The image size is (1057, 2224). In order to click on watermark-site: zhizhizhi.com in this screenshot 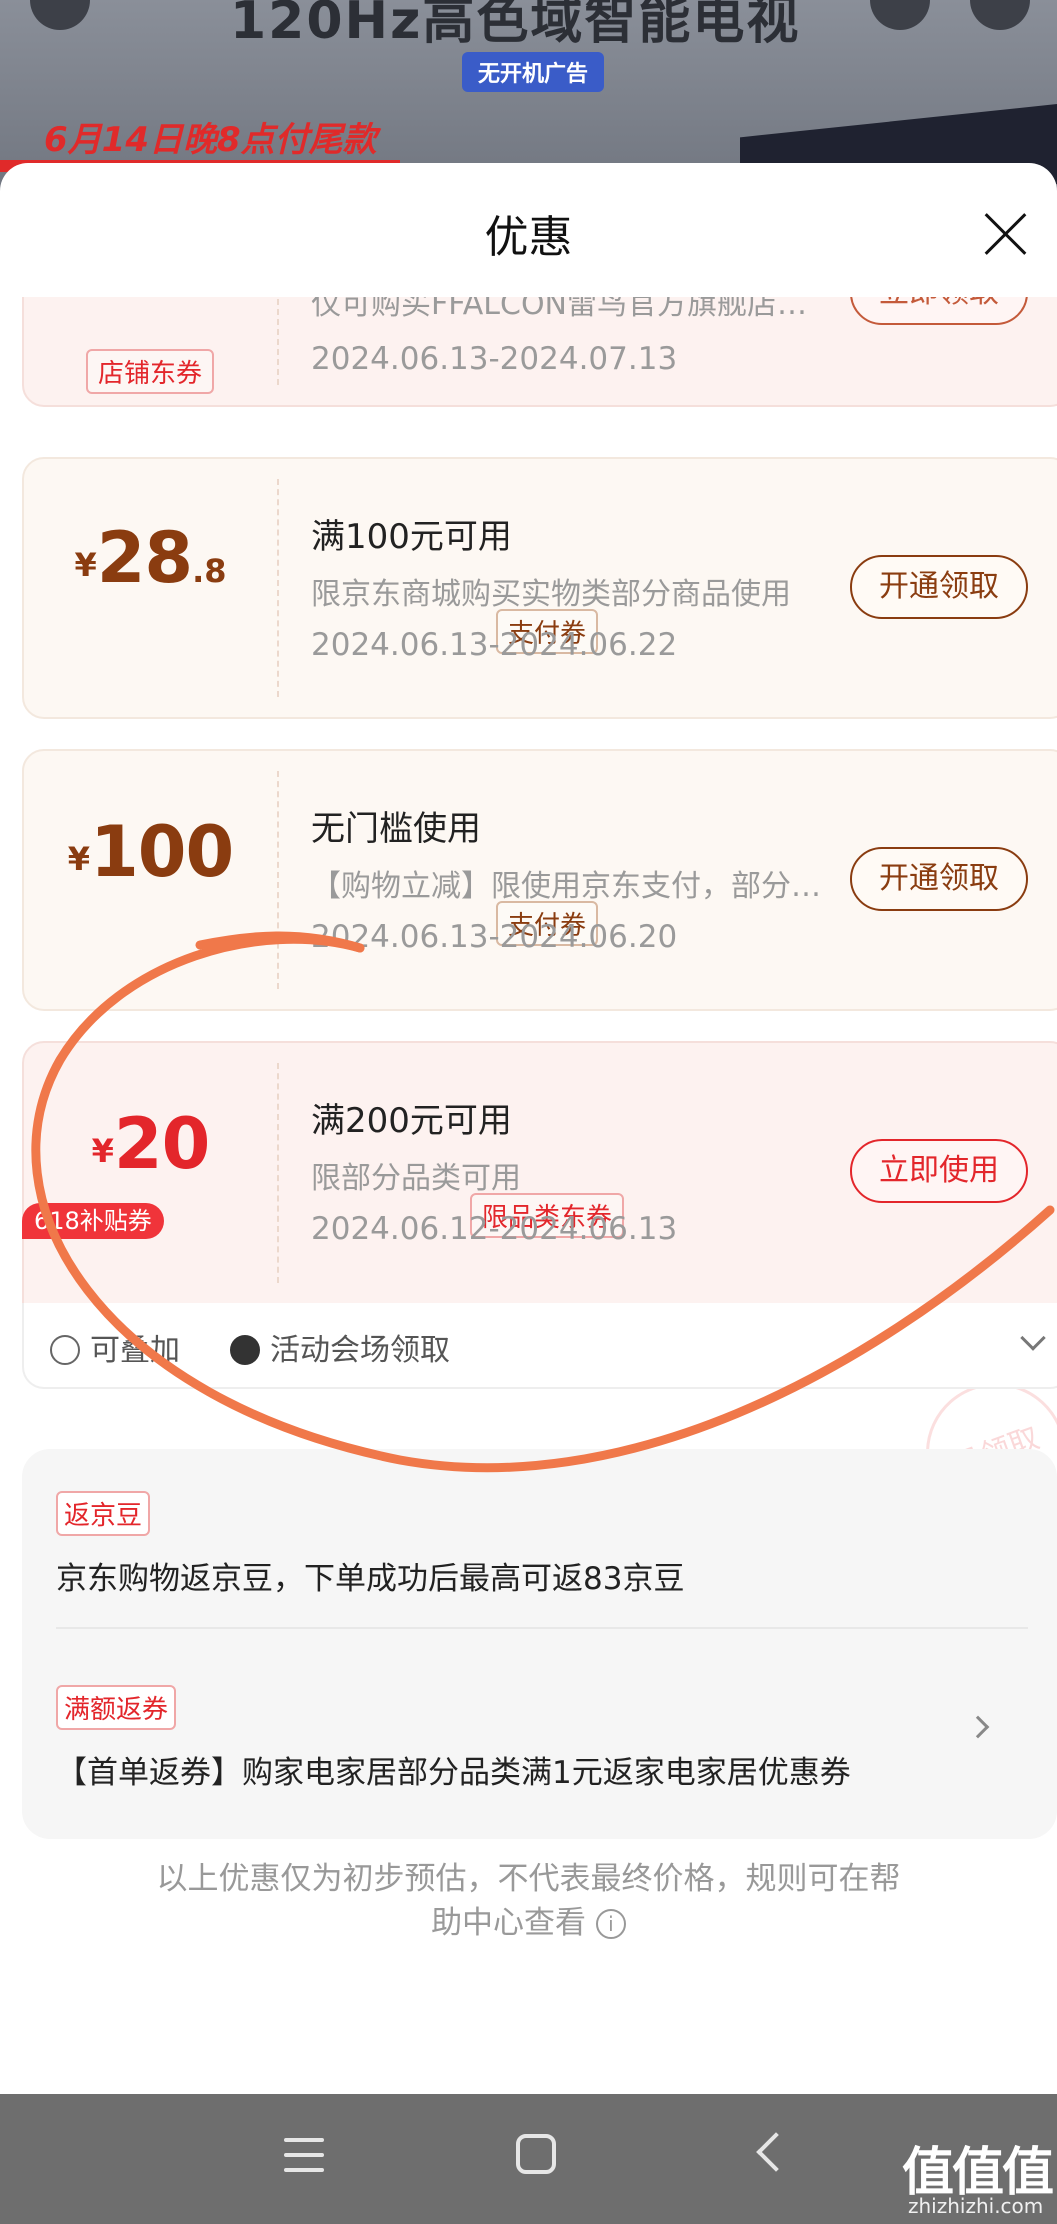, I will do `click(976, 2206)`.